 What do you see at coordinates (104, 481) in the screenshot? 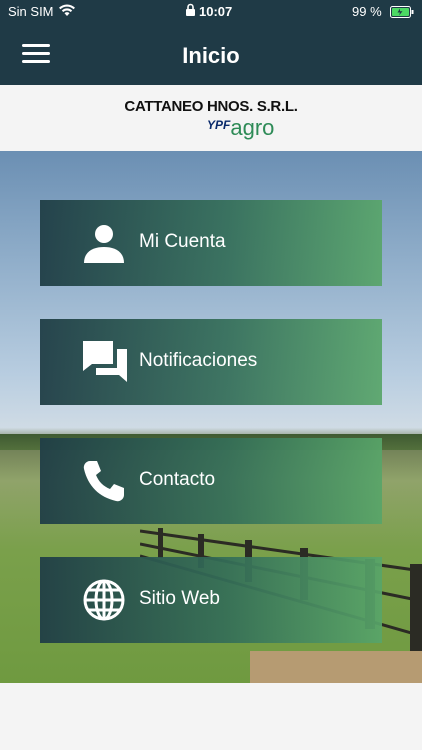
I see `phone-icon` at bounding box center [104, 481].